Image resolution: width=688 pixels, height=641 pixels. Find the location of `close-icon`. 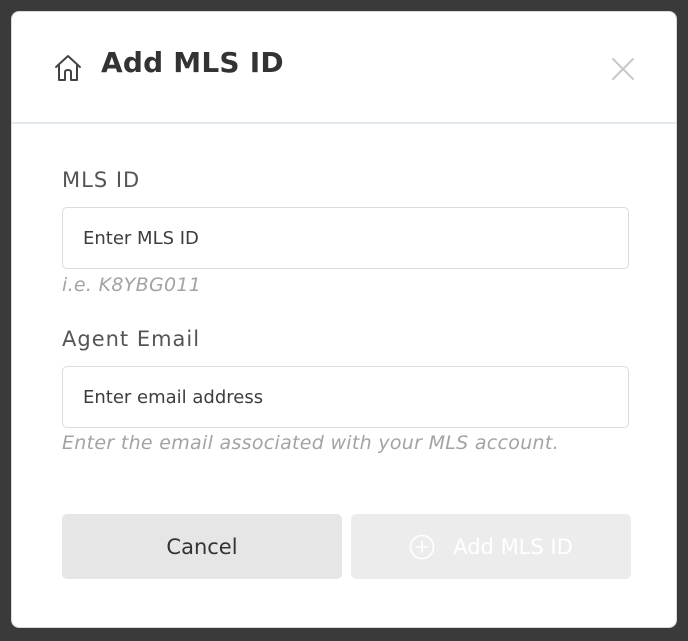

close-icon is located at coordinates (623, 69).